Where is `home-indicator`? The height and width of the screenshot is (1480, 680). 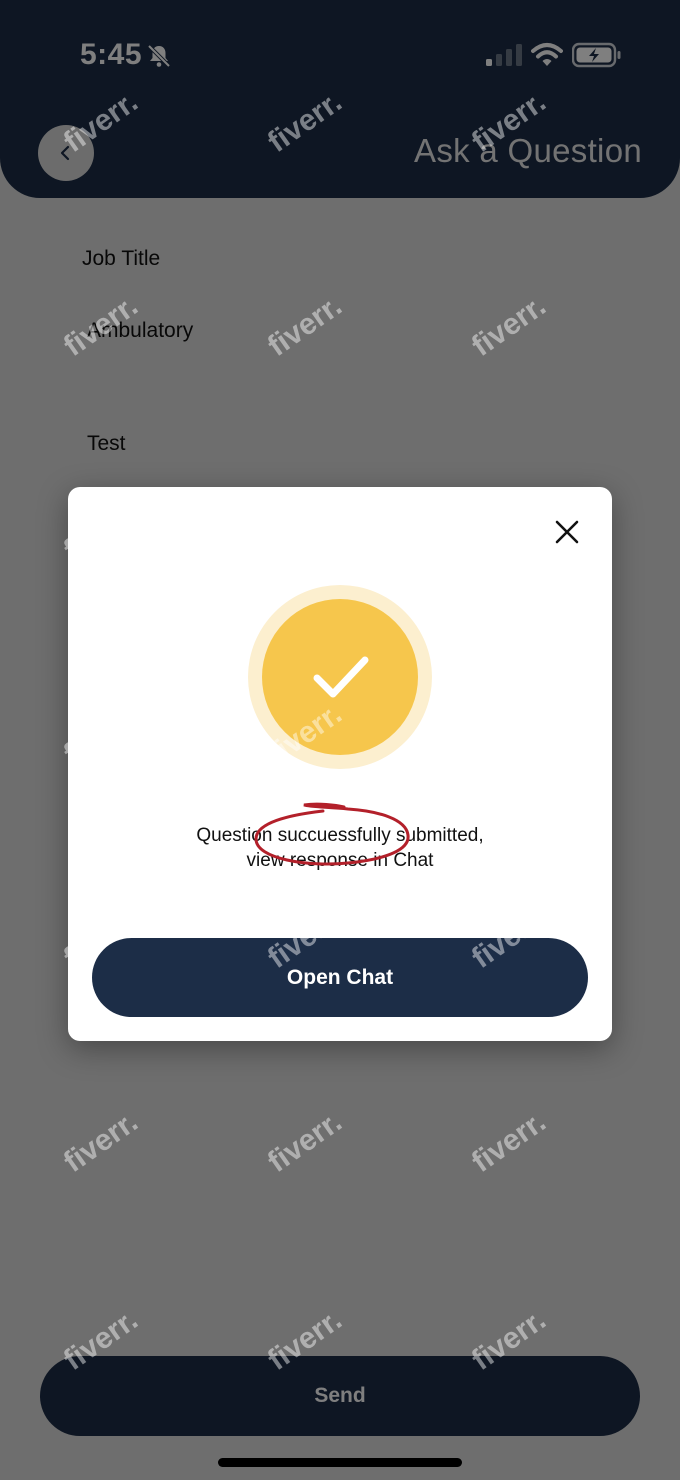 home-indicator is located at coordinates (340, 1462).